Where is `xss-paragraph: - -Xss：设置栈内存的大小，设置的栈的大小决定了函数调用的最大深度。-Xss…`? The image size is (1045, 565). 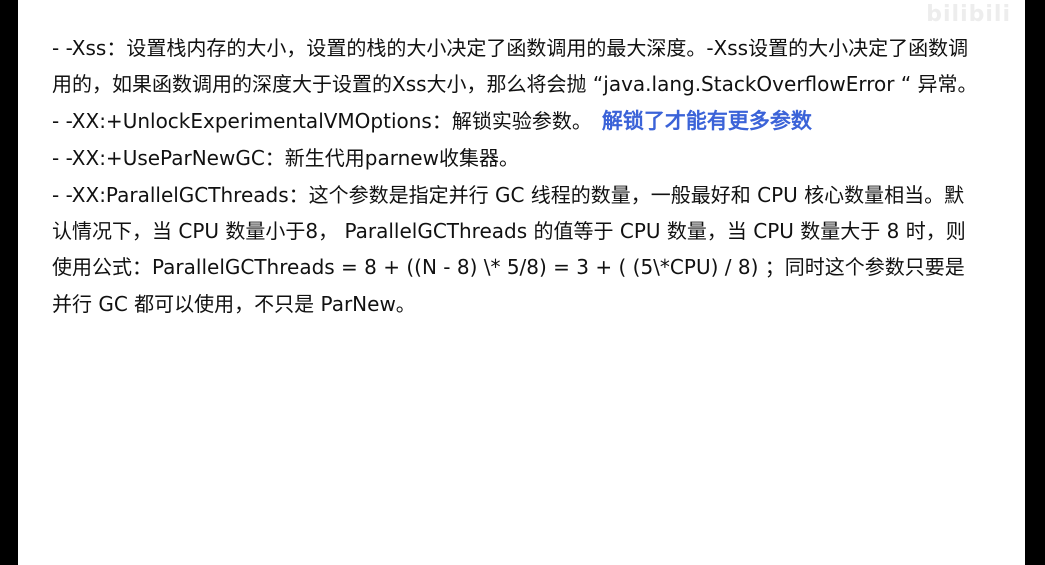
xss-paragraph: - -Xss：设置栈内存的大小，设置的栈的大小决定了函数调用的最大深度。-Xss… is located at coordinates (515, 66).